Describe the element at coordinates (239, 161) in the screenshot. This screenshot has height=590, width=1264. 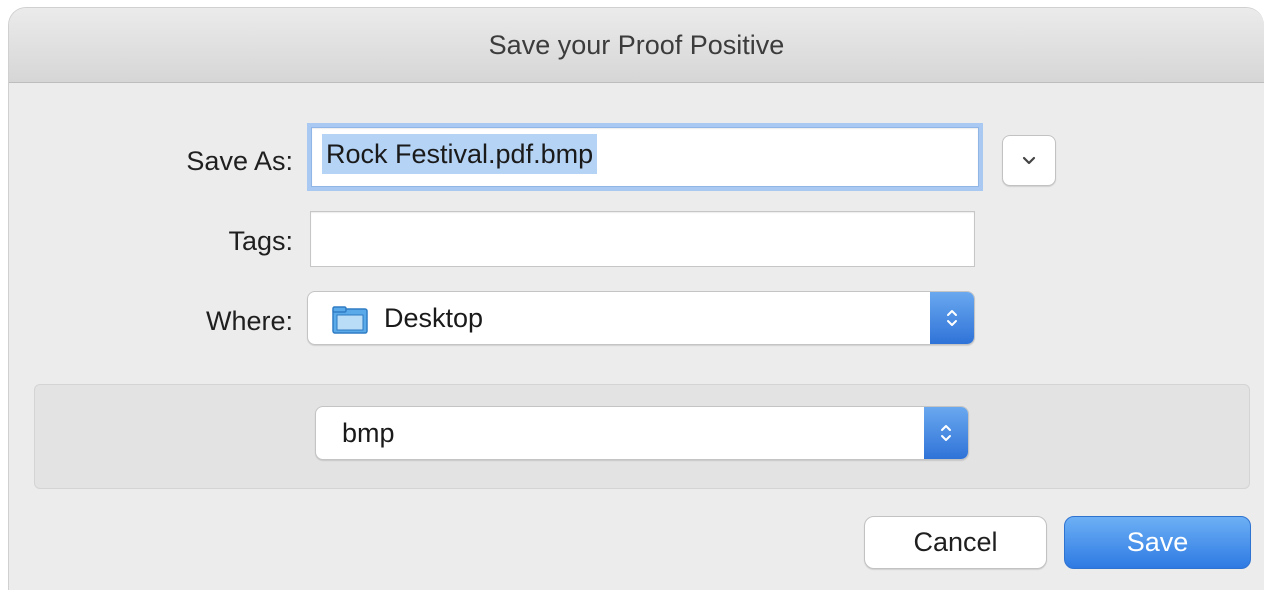
I see `save-as-label: Save As:` at that location.